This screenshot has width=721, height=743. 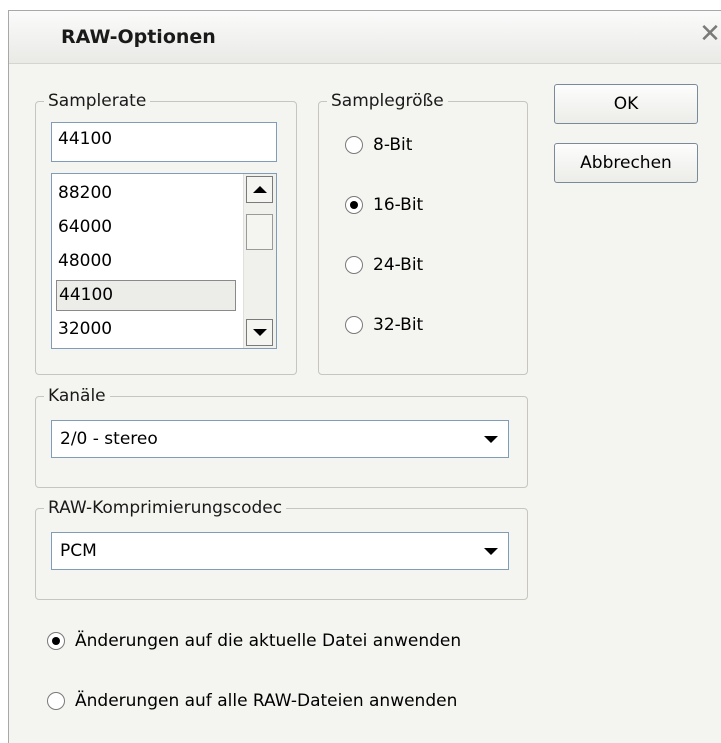 What do you see at coordinates (626, 104) in the screenshot?
I see `ok-button: OK` at bounding box center [626, 104].